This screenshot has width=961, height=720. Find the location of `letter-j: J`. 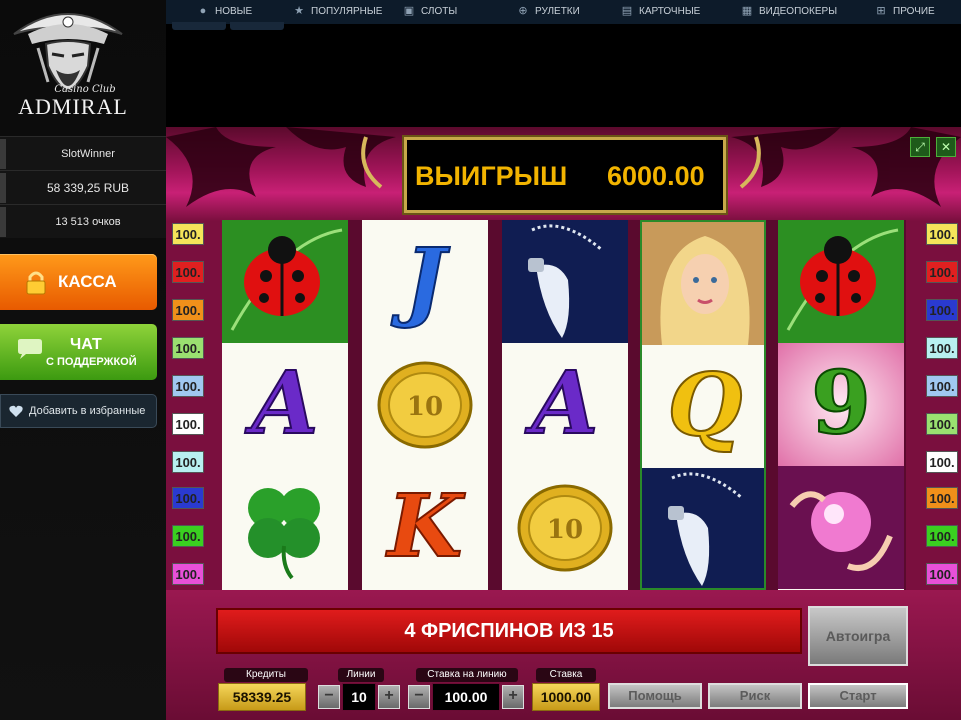

letter-j: J is located at coordinates (425, 280).